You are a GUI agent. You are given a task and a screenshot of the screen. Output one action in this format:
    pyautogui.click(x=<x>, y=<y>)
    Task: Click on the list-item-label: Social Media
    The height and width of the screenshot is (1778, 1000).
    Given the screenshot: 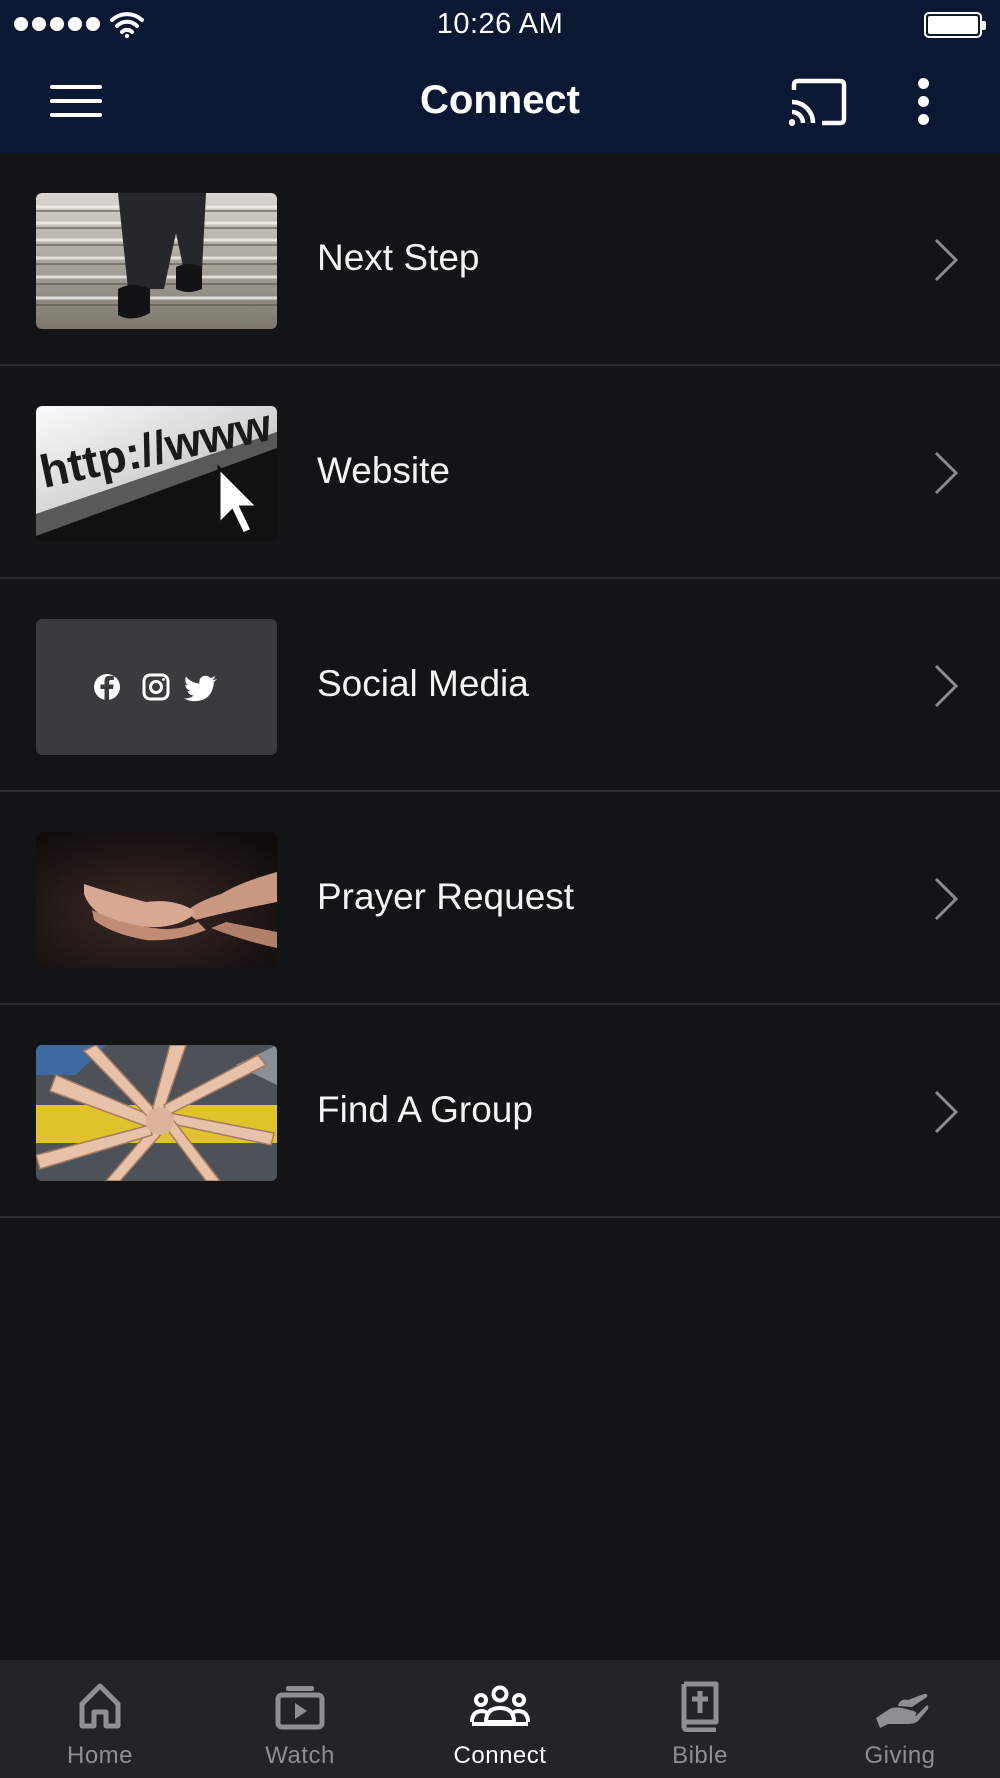 What is the action you would take?
    pyautogui.click(x=423, y=683)
    